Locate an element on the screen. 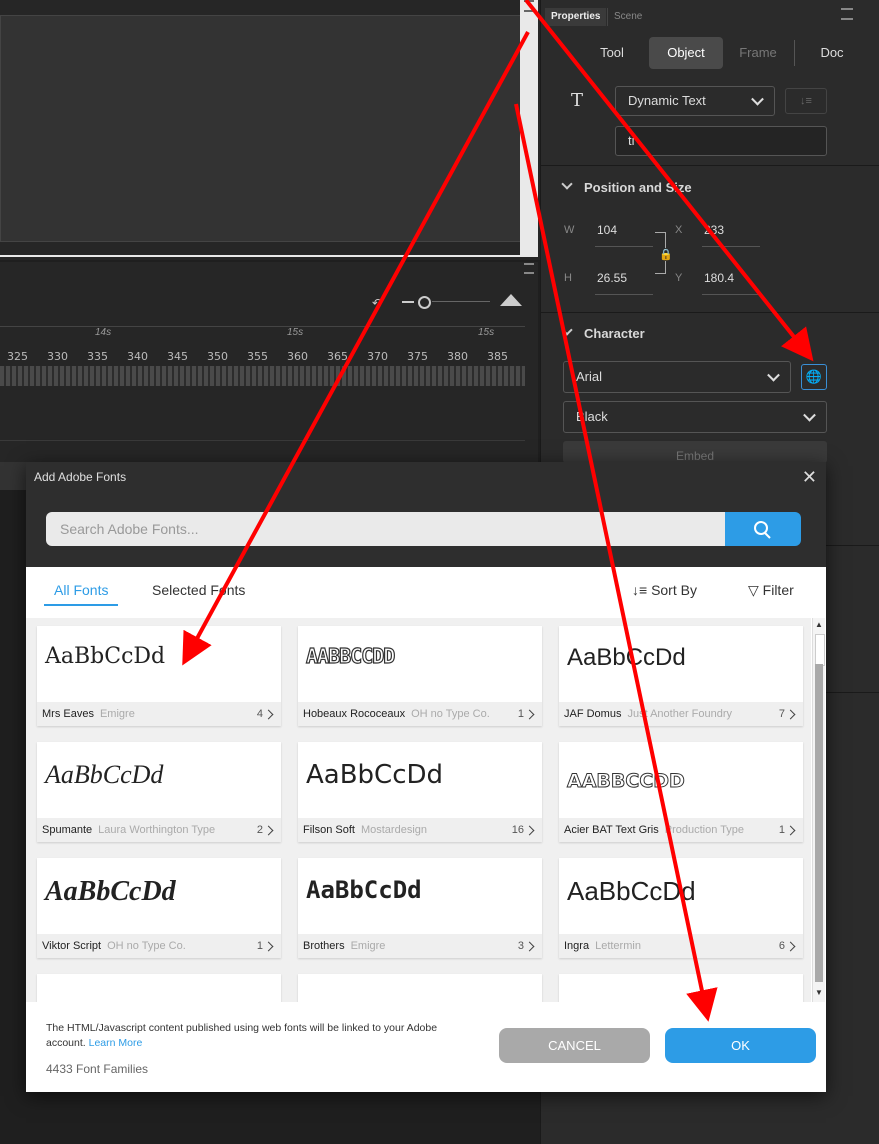  dialog-title: Add Adobe Fonts is located at coordinates (80, 477).